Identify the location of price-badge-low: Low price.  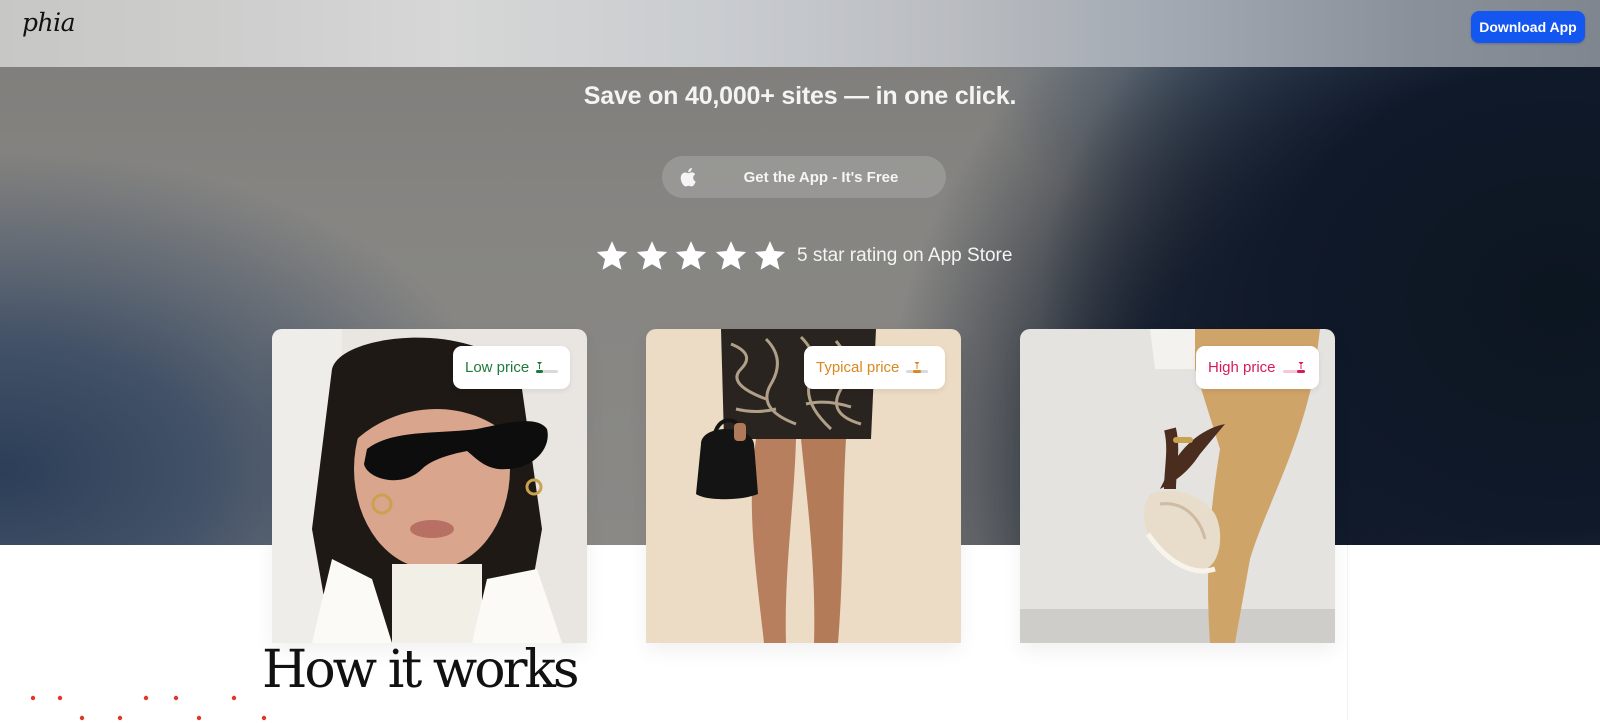
(511, 367).